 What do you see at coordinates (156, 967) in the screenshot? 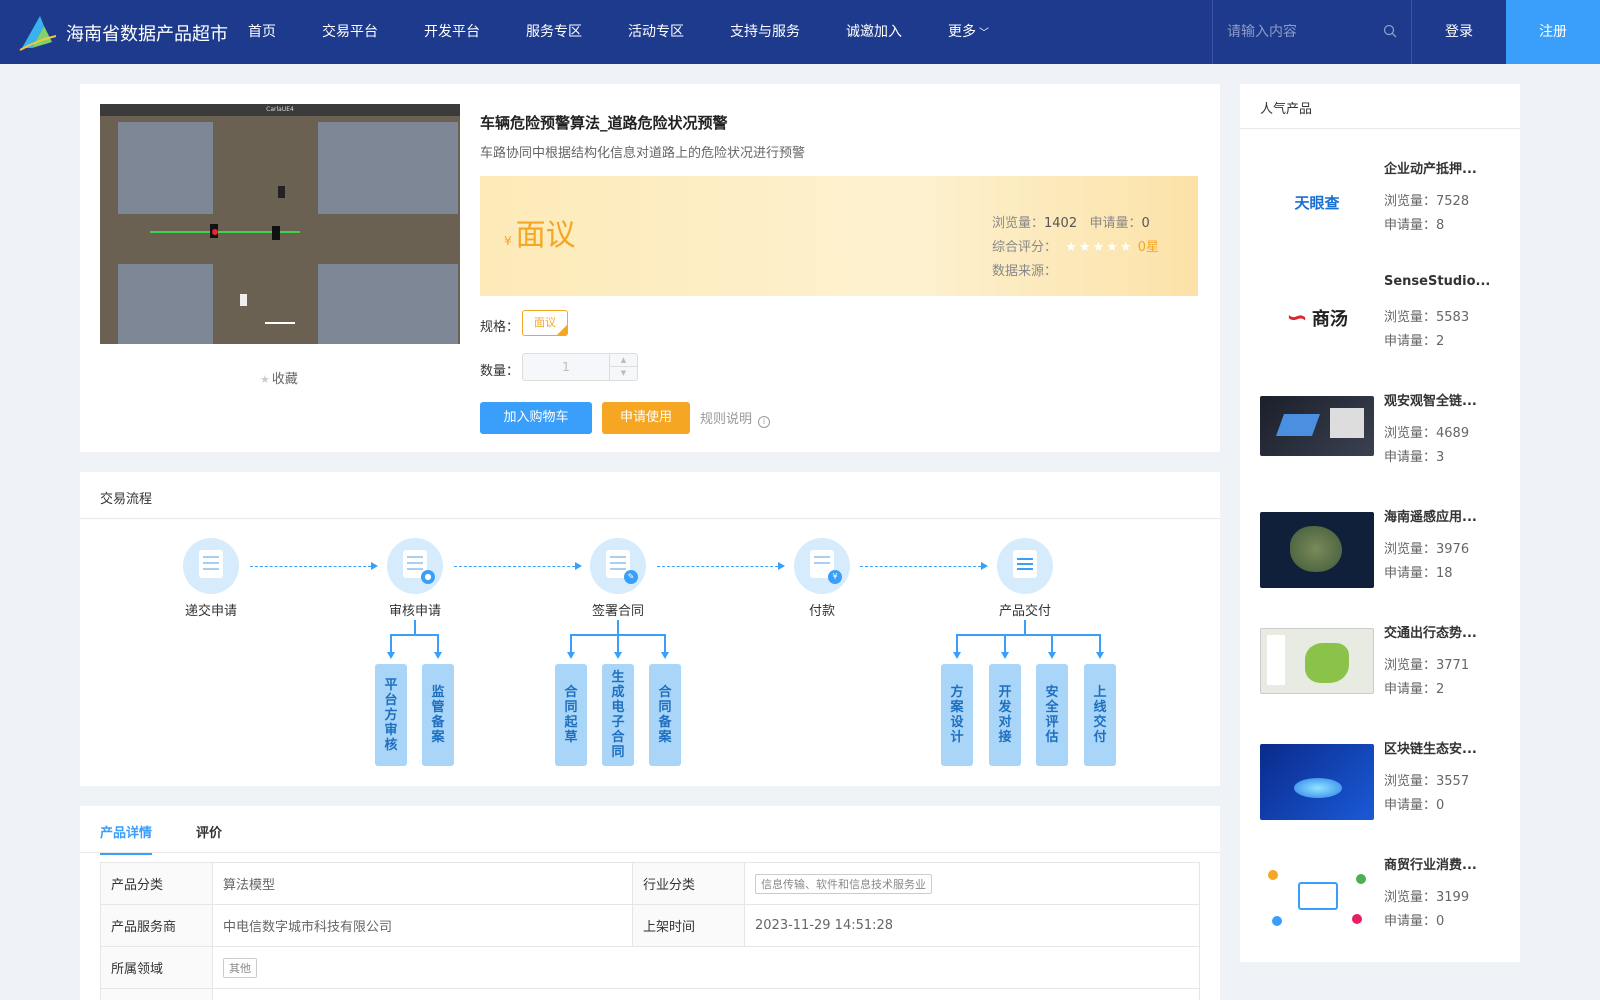
I see `detail-key: 所属领域` at bounding box center [156, 967].